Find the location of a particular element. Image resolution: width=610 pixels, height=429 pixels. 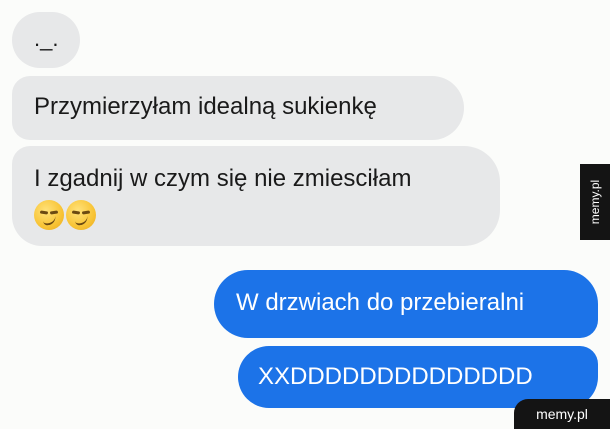

incoming-message-bubble: Przymierzyłam idealną sukienkę is located at coordinates (238, 108).